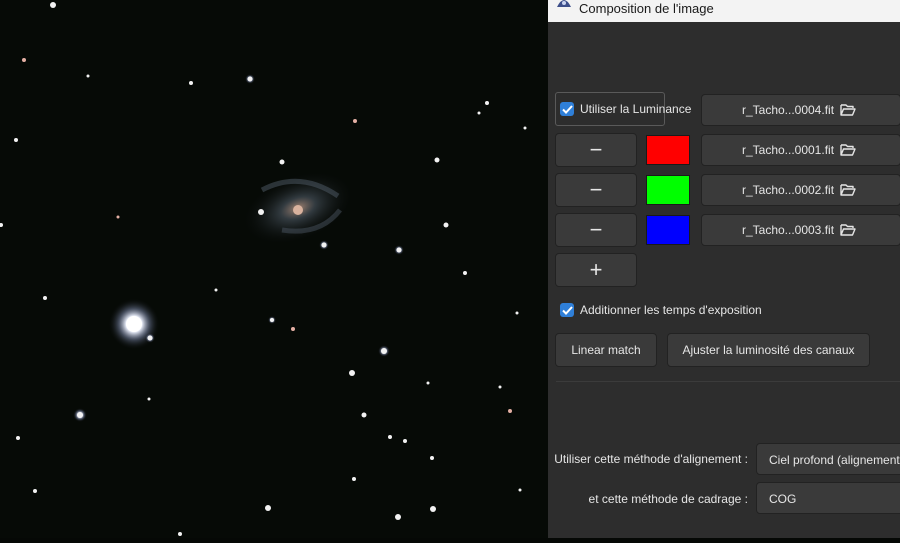 This screenshot has height=543, width=900. I want to click on green-channel-file-button: r_Tacho...0002.fit, so click(800, 190).